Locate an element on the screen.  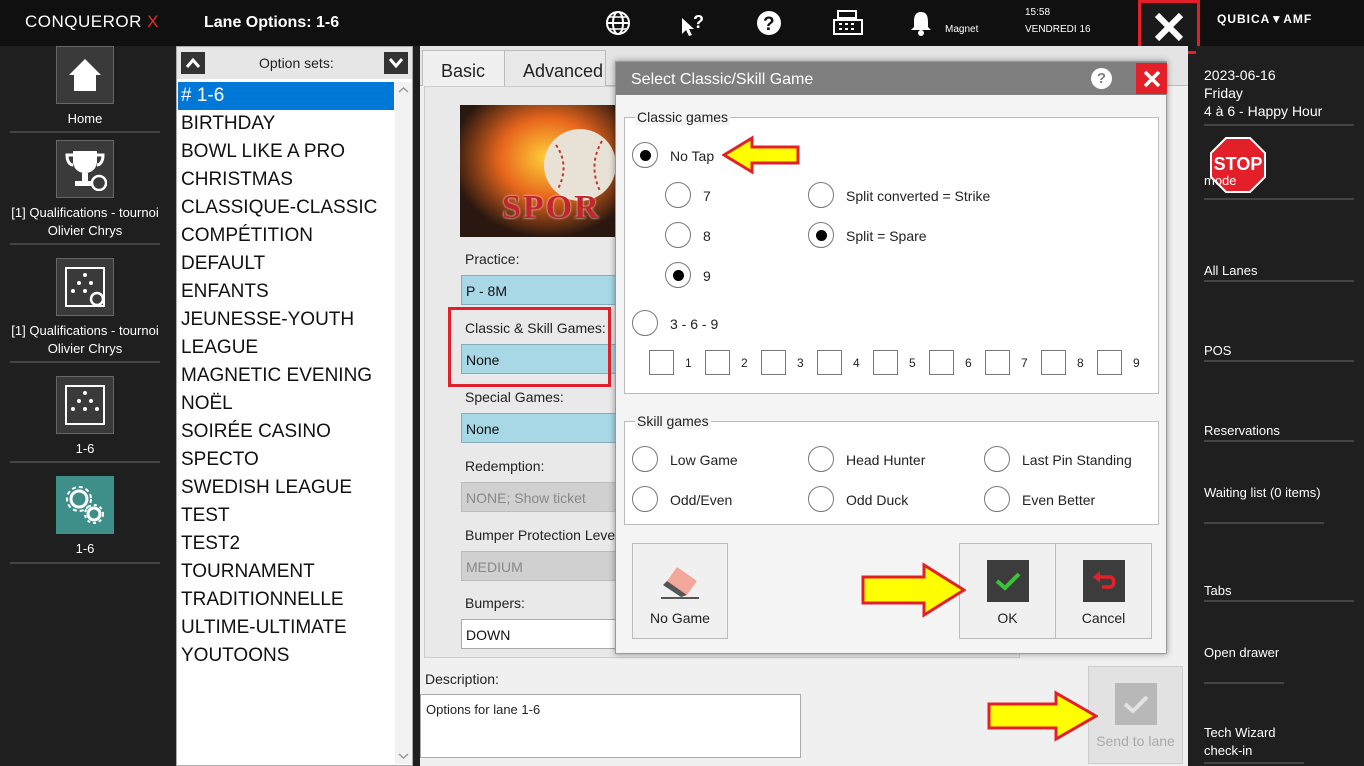
bumpers-select: DOWN is located at coordinates (546, 634).